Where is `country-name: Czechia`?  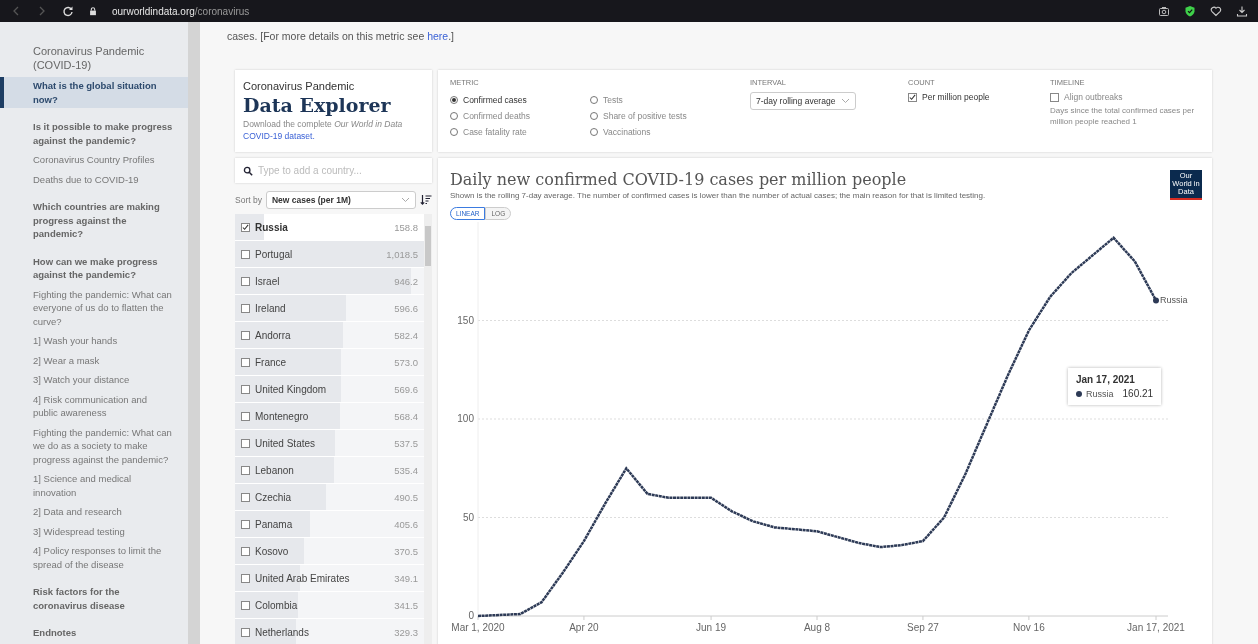
country-name: Czechia is located at coordinates (274, 497).